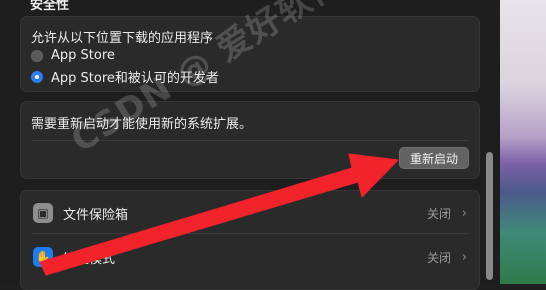 The height and width of the screenshot is (290, 546). Describe the element at coordinates (489, 216) in the screenshot. I see `scrollbar-thumb` at that location.